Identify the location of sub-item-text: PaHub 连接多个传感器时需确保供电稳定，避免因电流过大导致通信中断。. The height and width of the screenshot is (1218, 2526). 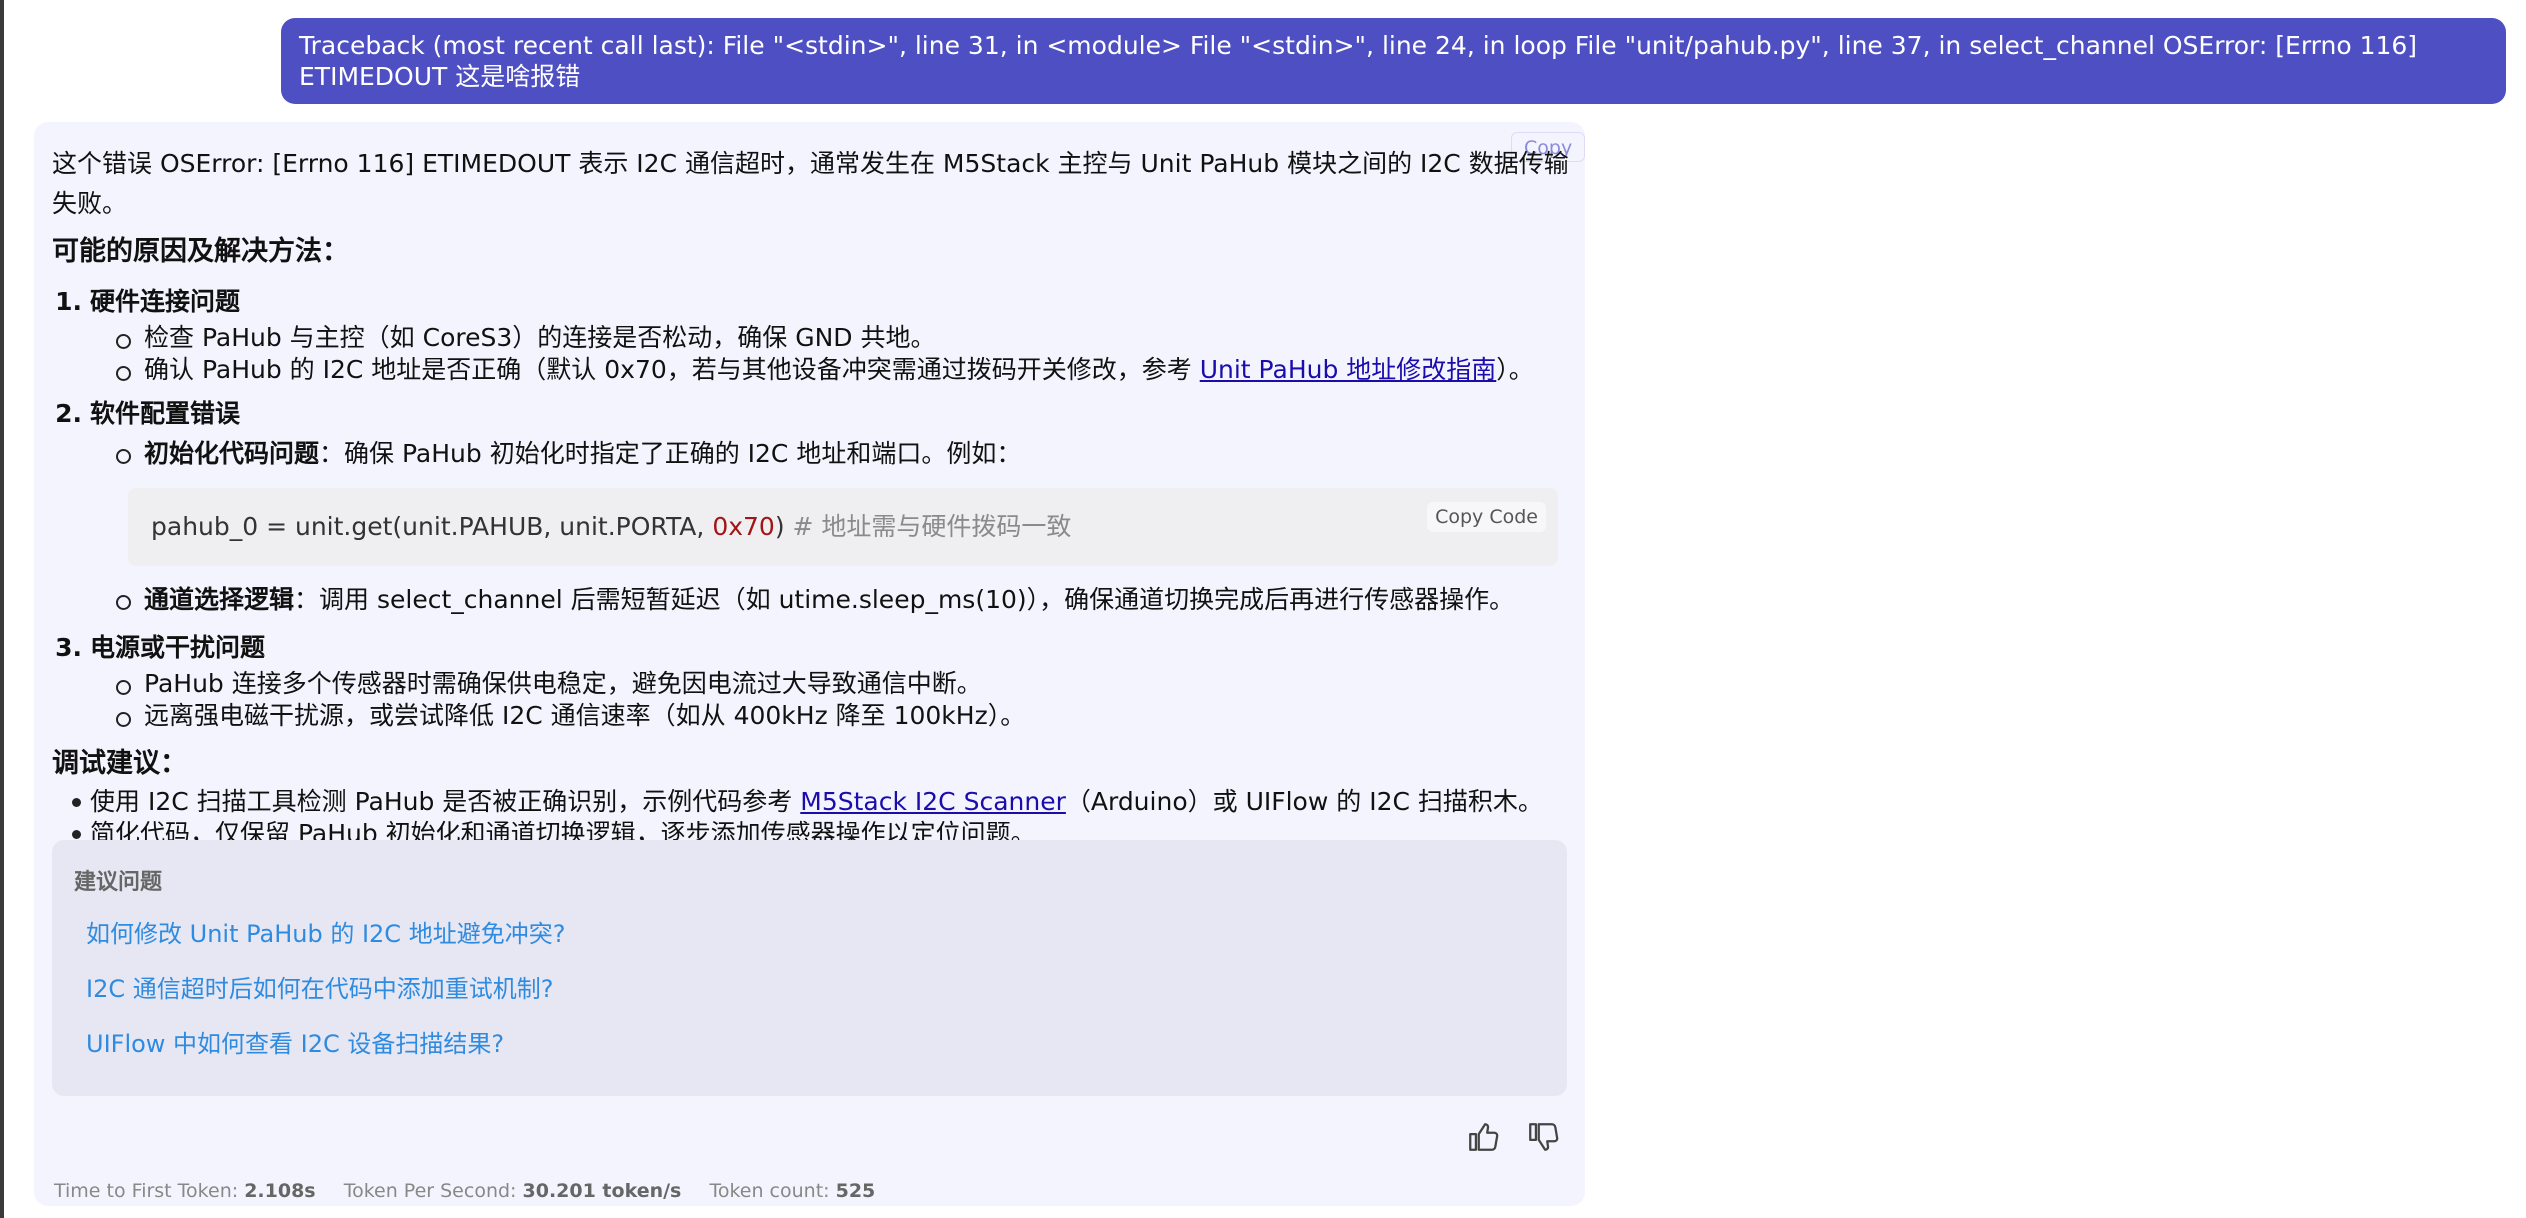
(563, 683).